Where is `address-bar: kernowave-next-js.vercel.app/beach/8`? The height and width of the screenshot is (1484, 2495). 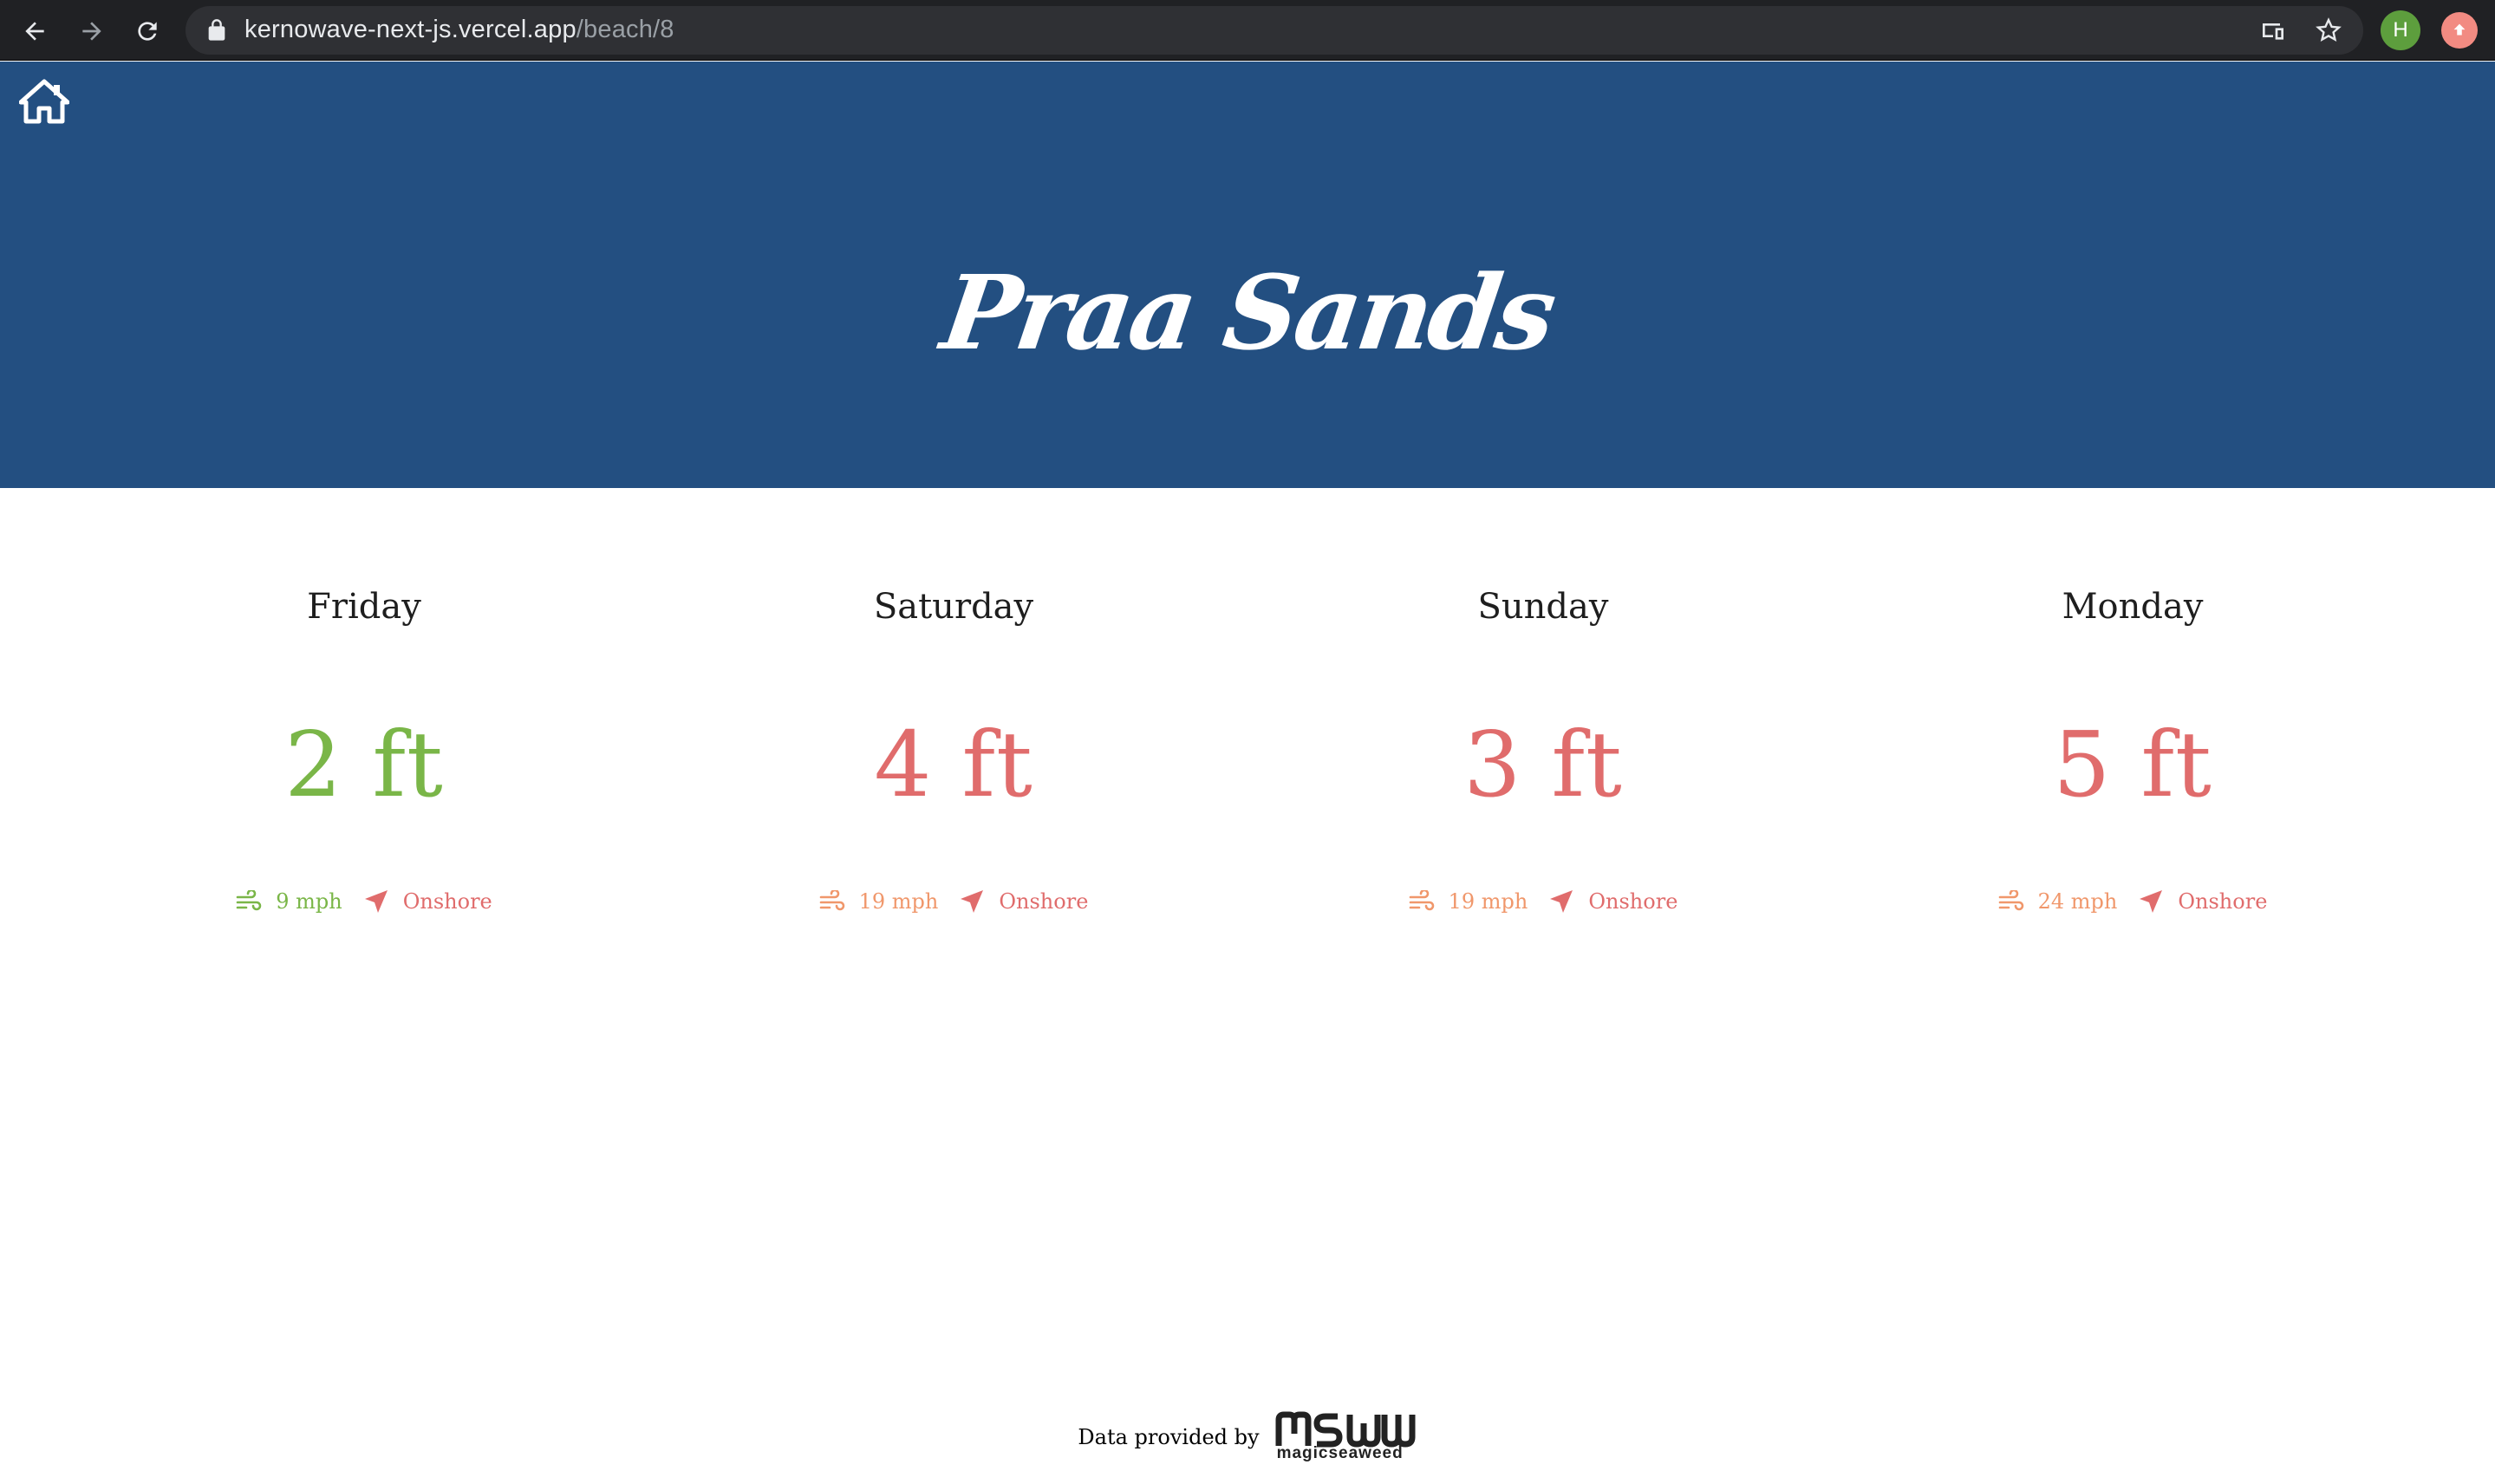 address-bar: kernowave-next-js.vercel.app/beach/8 is located at coordinates (1274, 30).